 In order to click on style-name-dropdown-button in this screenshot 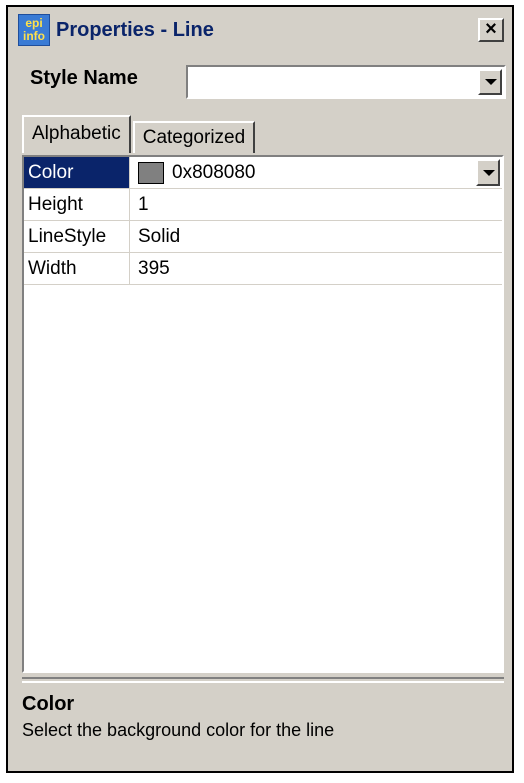, I will do `click(490, 82)`.